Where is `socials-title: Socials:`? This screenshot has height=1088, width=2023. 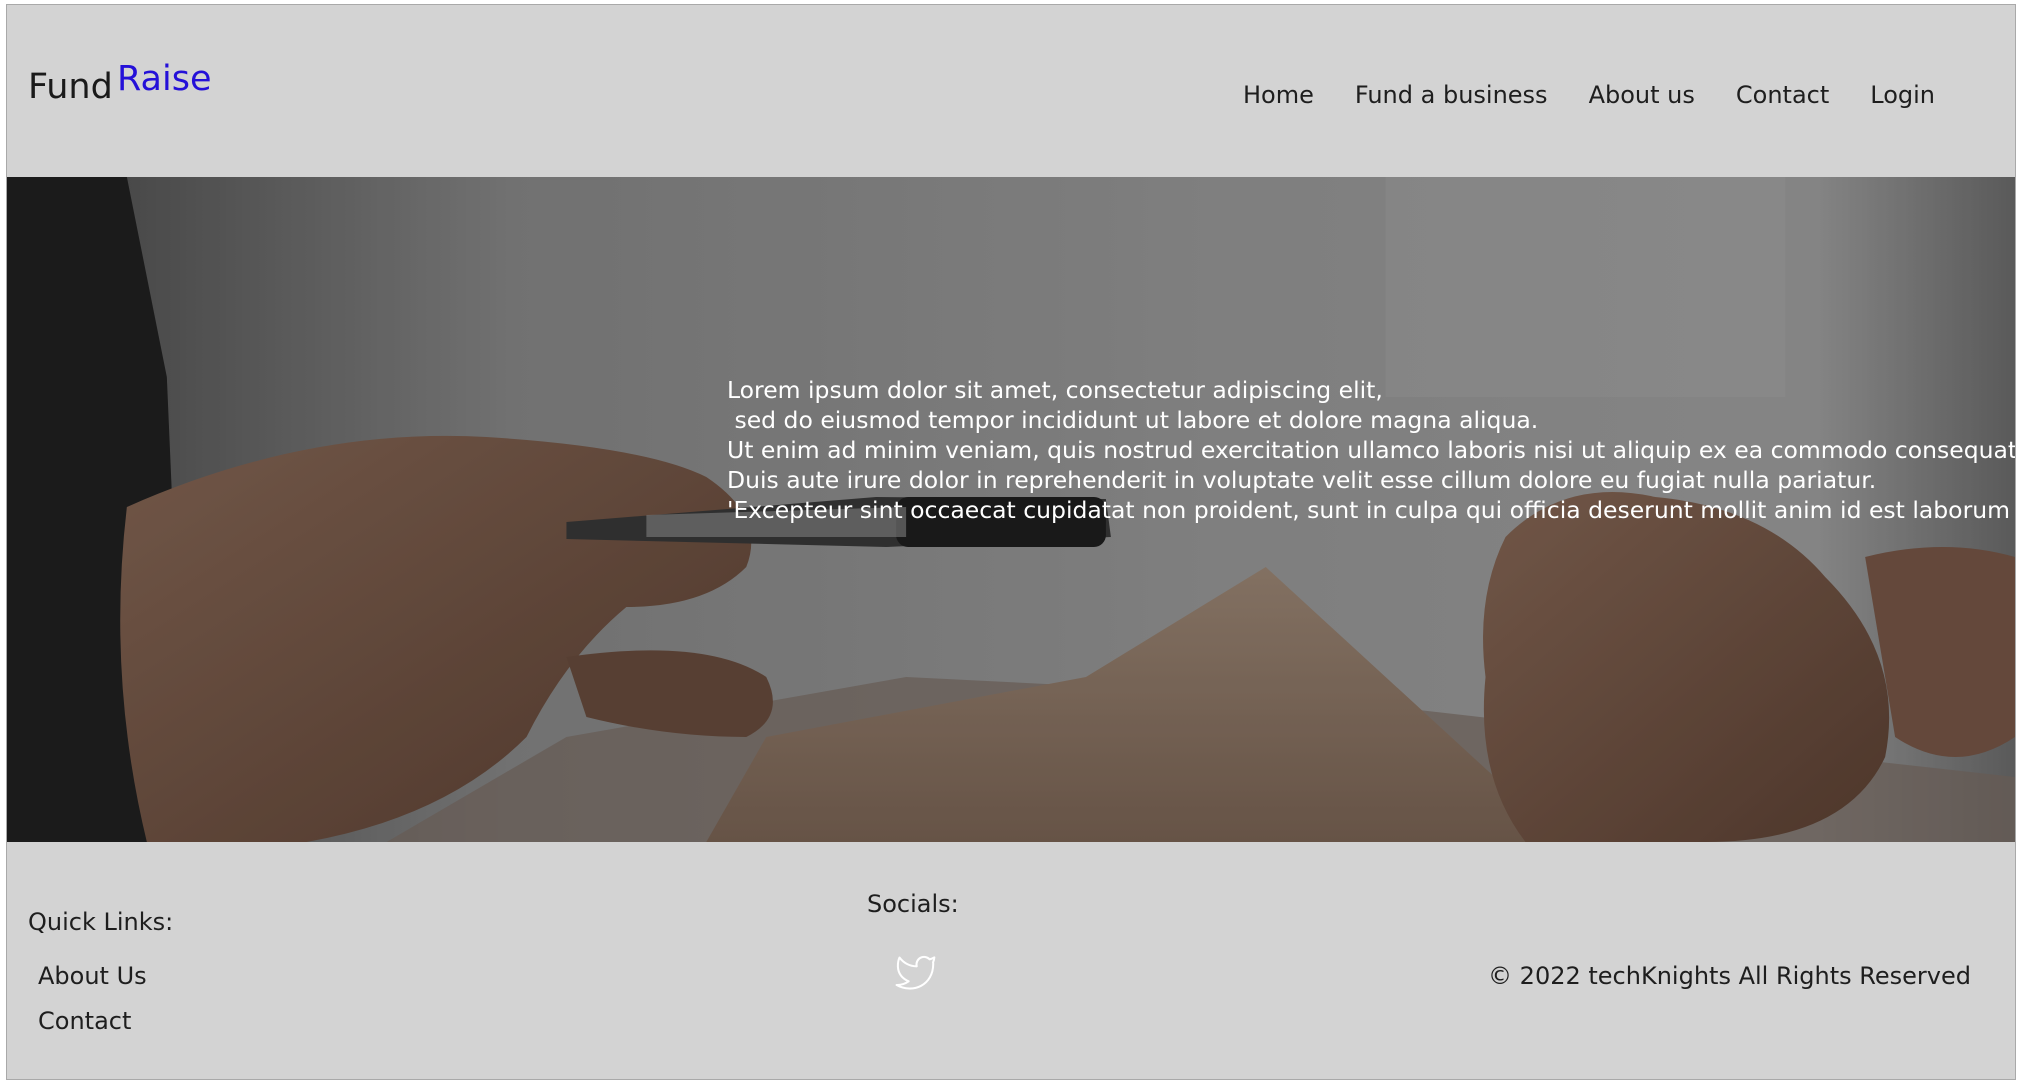 socials-title: Socials: is located at coordinates (913, 904).